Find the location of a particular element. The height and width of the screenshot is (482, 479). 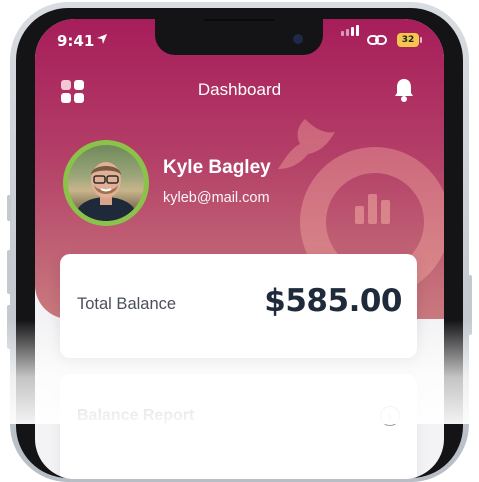

battery-icon: 32 is located at coordinates (408, 40).